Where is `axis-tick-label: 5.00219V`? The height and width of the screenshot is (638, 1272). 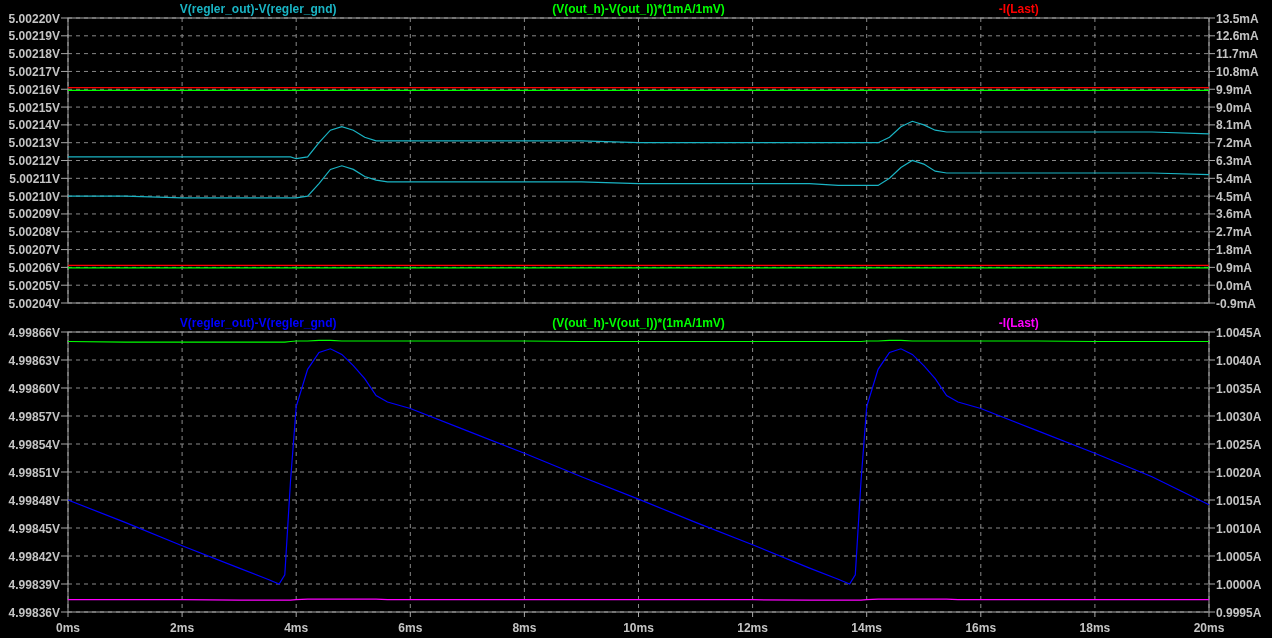
axis-tick-label: 5.00219V is located at coordinates (34, 36).